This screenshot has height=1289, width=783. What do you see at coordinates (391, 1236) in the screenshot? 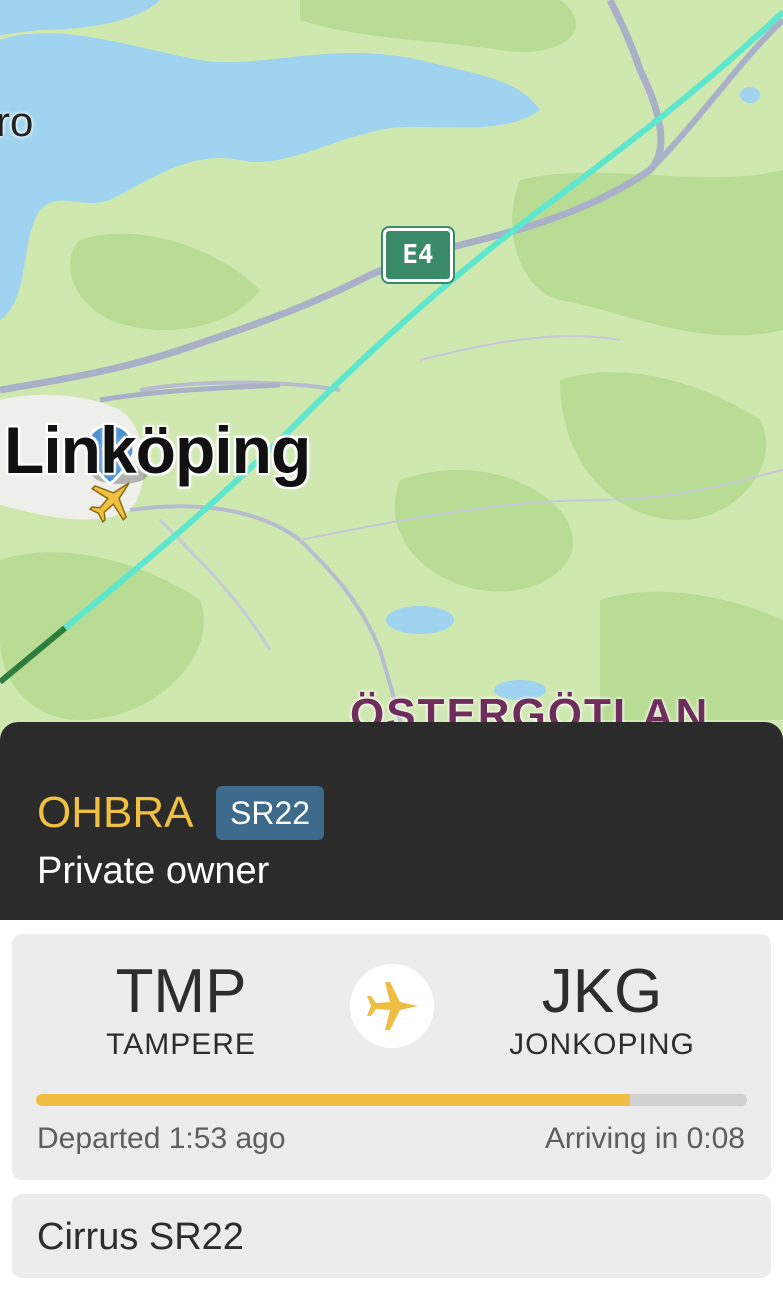
I see `aircraft-card: Cirrus SR22` at bounding box center [391, 1236].